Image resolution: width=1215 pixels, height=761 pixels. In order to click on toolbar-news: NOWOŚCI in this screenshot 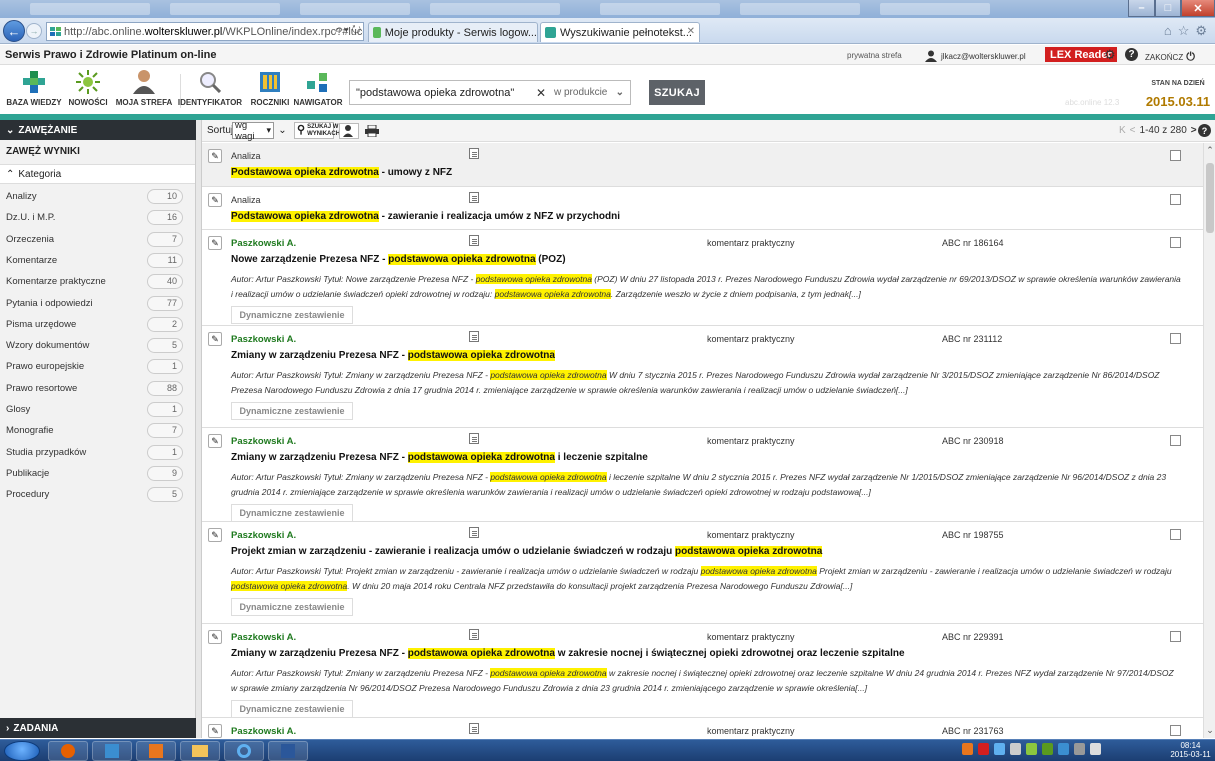, I will do `click(88, 88)`.